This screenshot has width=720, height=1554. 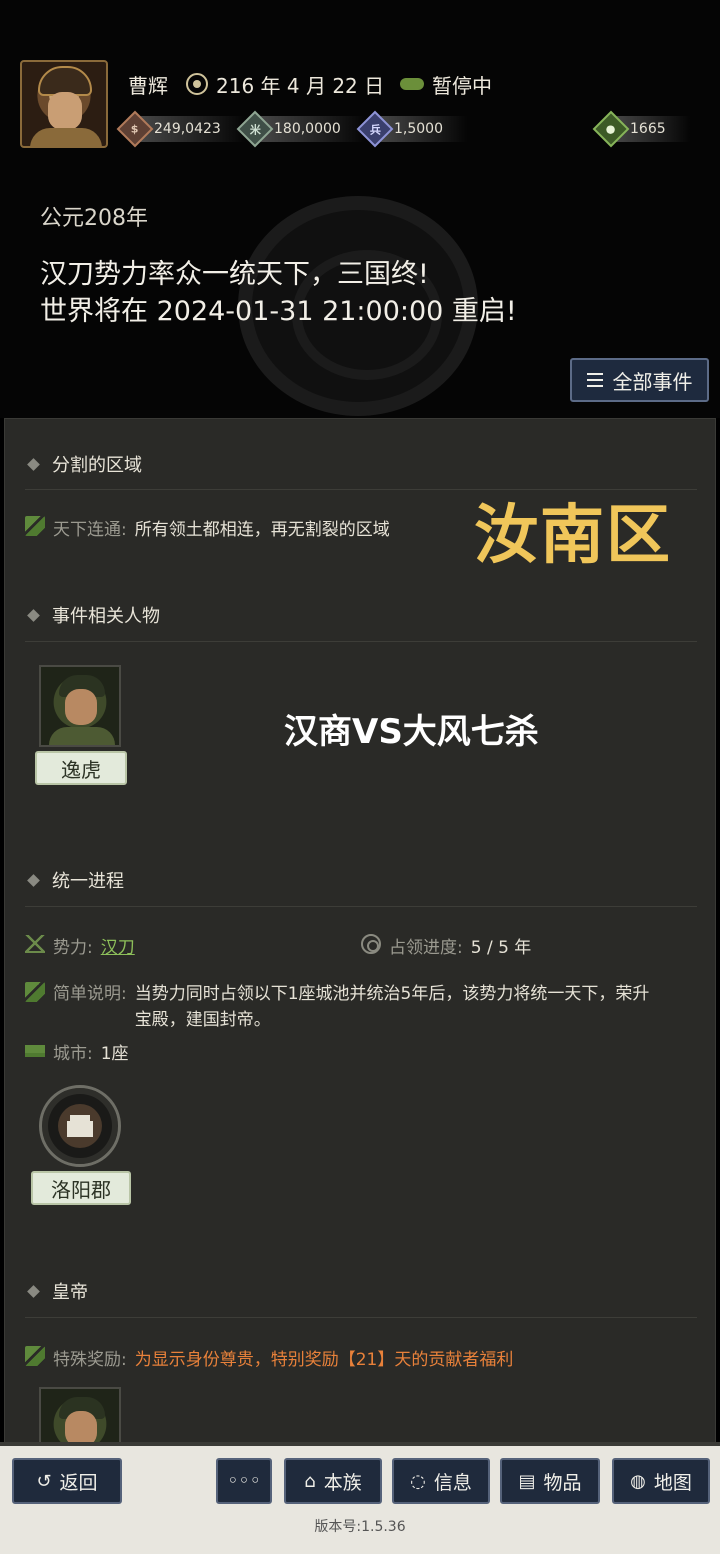 I want to click on city-wall-icon, so click(x=35, y=1049).